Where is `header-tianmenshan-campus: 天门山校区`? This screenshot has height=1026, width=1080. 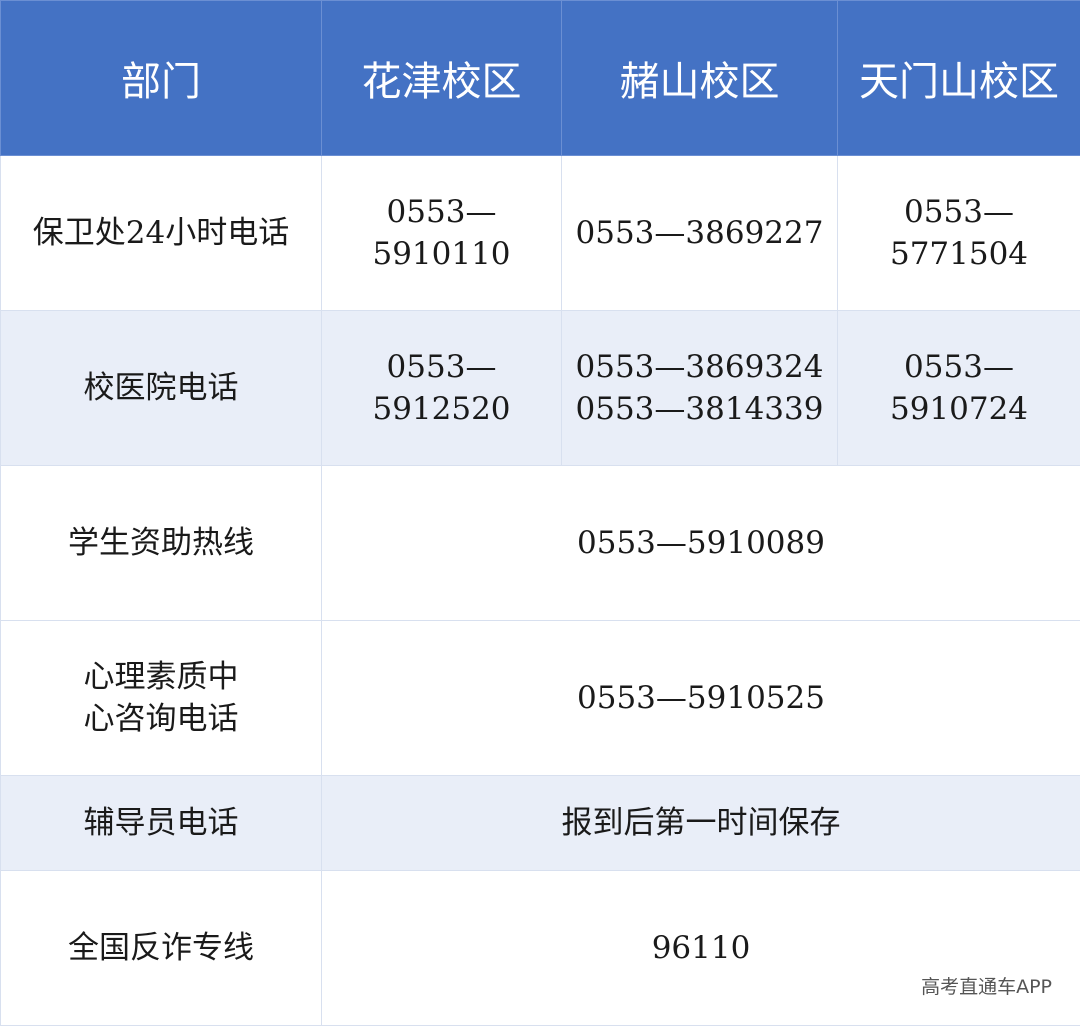
header-tianmenshan-campus: 天门山校区 is located at coordinates (959, 78).